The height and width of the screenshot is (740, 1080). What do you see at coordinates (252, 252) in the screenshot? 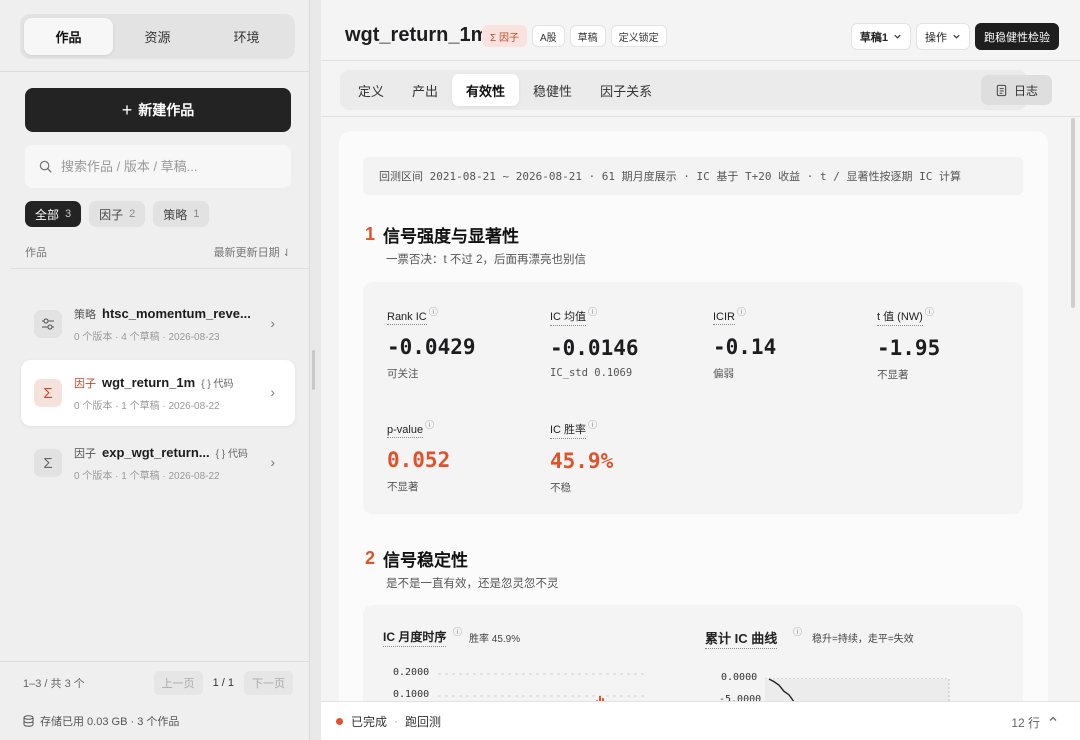
I see `sort-control: 最新更新日期 ⇃` at bounding box center [252, 252].